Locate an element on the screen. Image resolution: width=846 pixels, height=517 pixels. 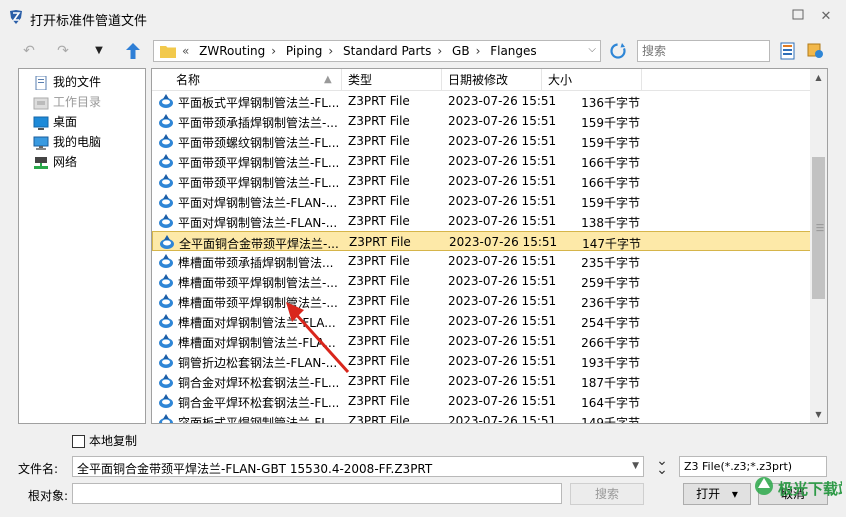
view-options-icon is located at coordinates (788, 51).